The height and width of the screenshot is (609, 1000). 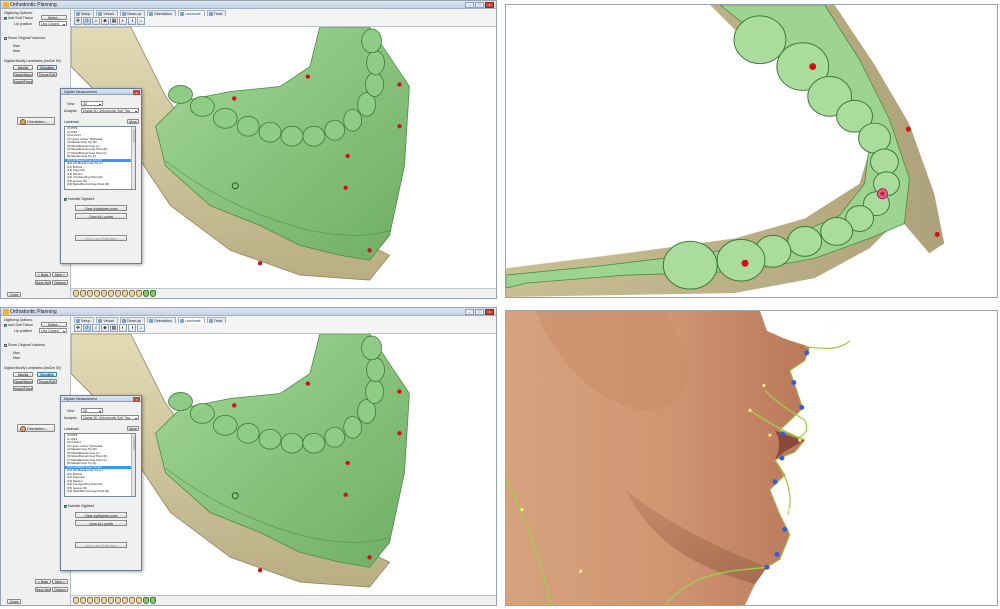 I want to click on grid-view-icon: ▦, so click(x=114, y=328).